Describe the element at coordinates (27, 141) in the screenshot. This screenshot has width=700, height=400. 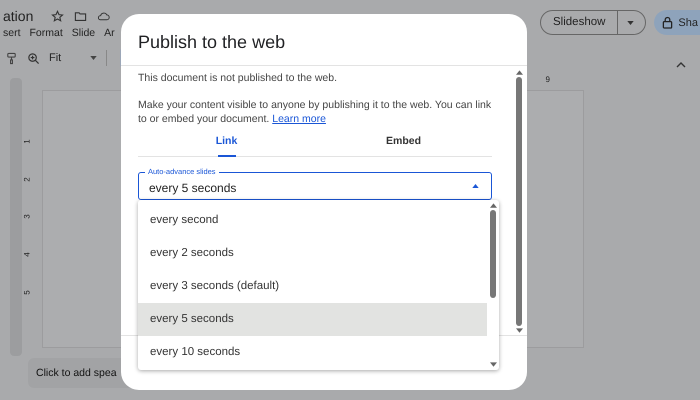
I see `ruler-number: 1` at that location.